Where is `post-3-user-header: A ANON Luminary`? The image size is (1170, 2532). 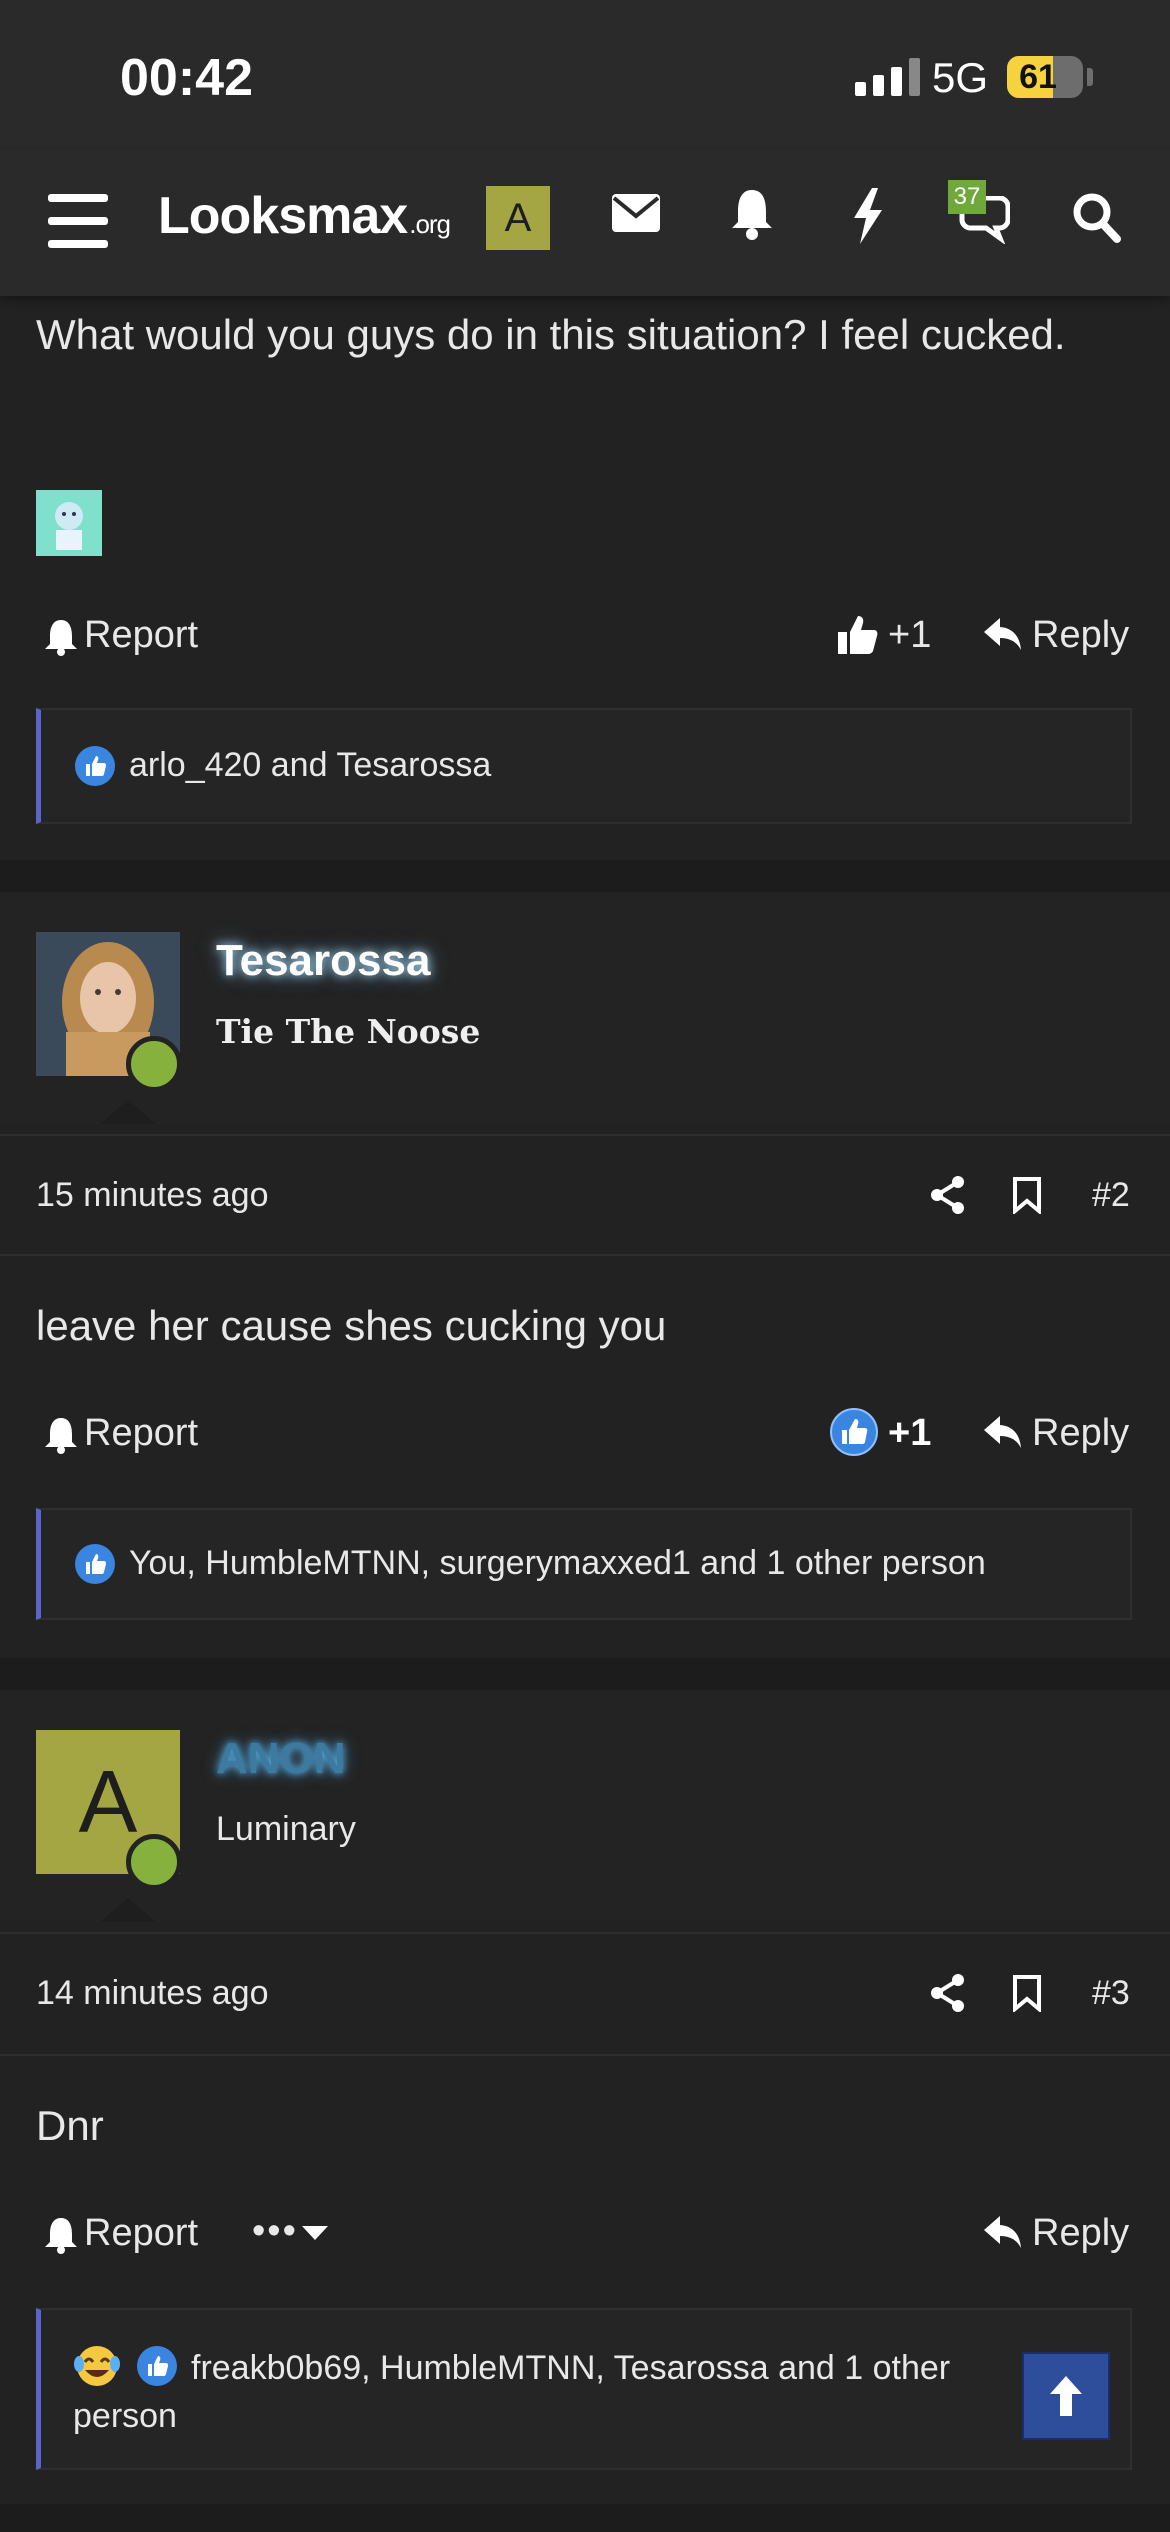 post-3-user-header: A ANON Luminary is located at coordinates (585, 1807).